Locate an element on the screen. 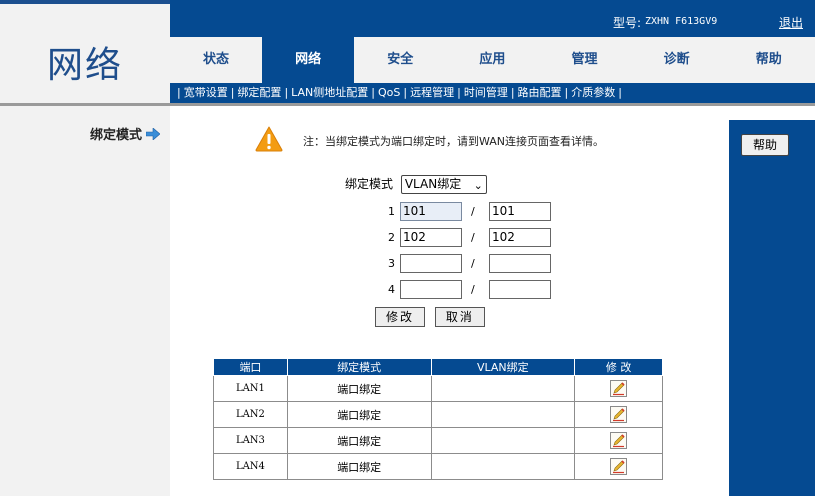  column-header-edit: 修 改 is located at coordinates (618, 367).